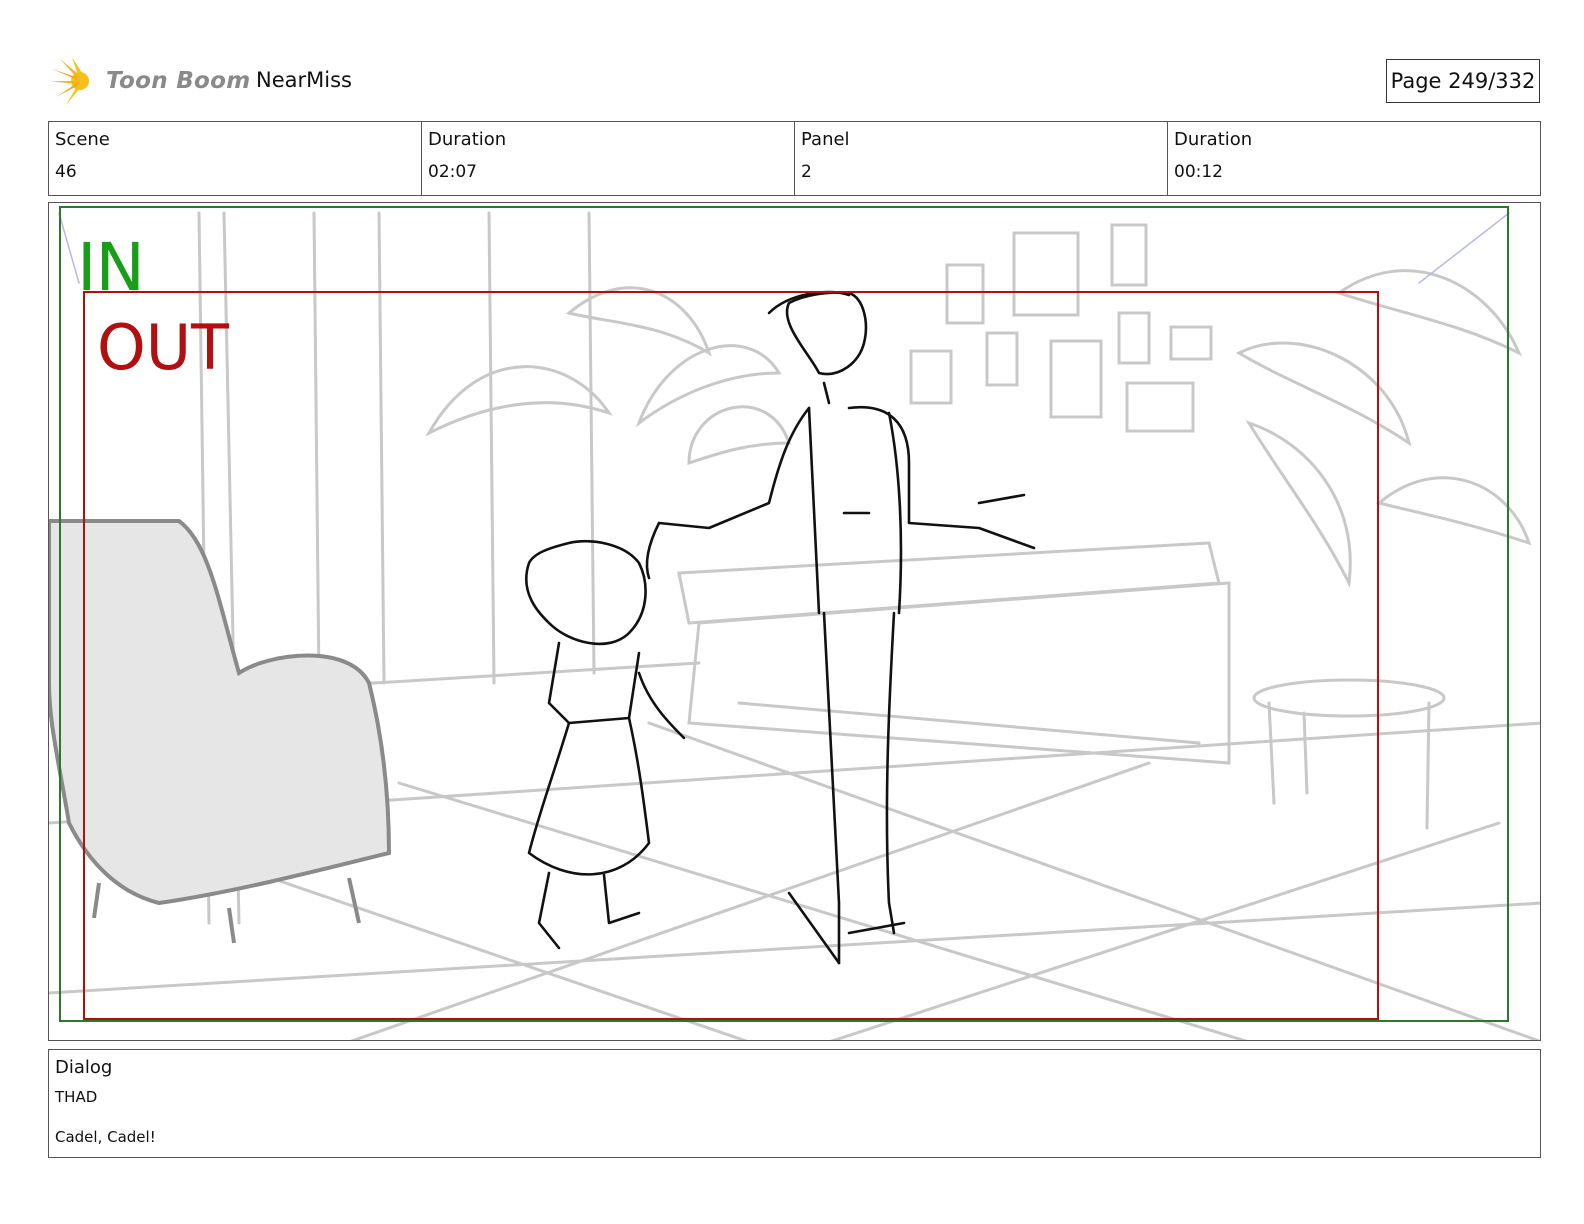 This screenshot has width=1584, height=1224. Describe the element at coordinates (794, 1103) in the screenshot. I see `dialog-box: Dialog THAD Cadel, Cadel!` at that location.